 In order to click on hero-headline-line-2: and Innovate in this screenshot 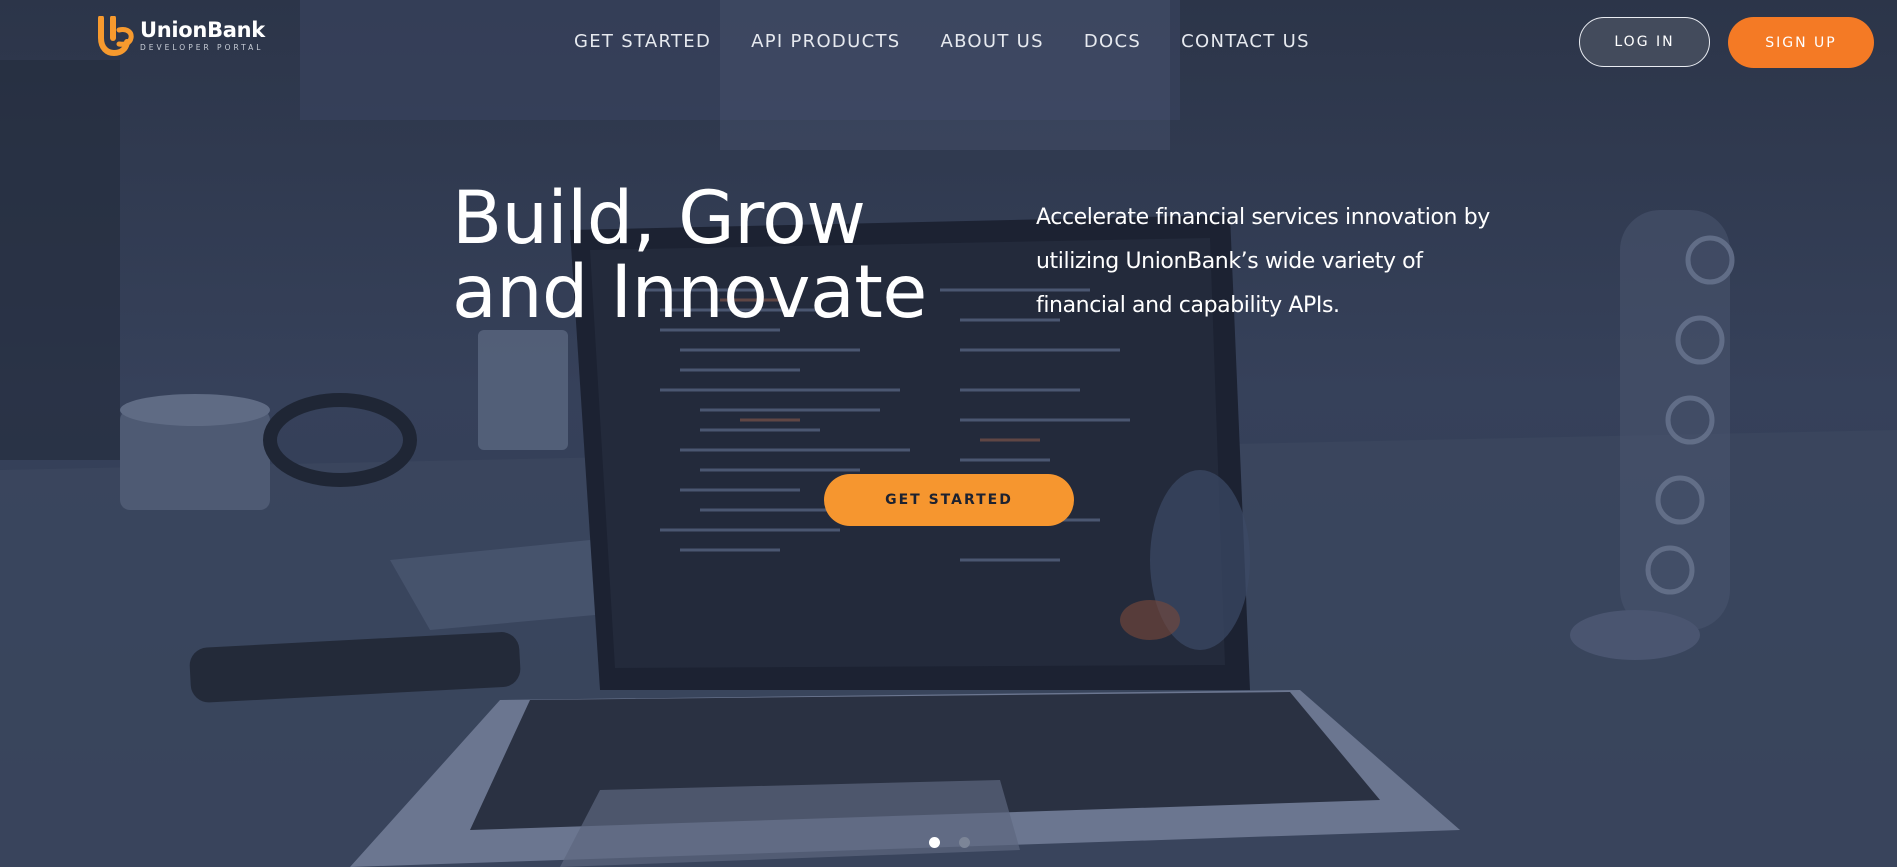, I will do `click(689, 292)`.